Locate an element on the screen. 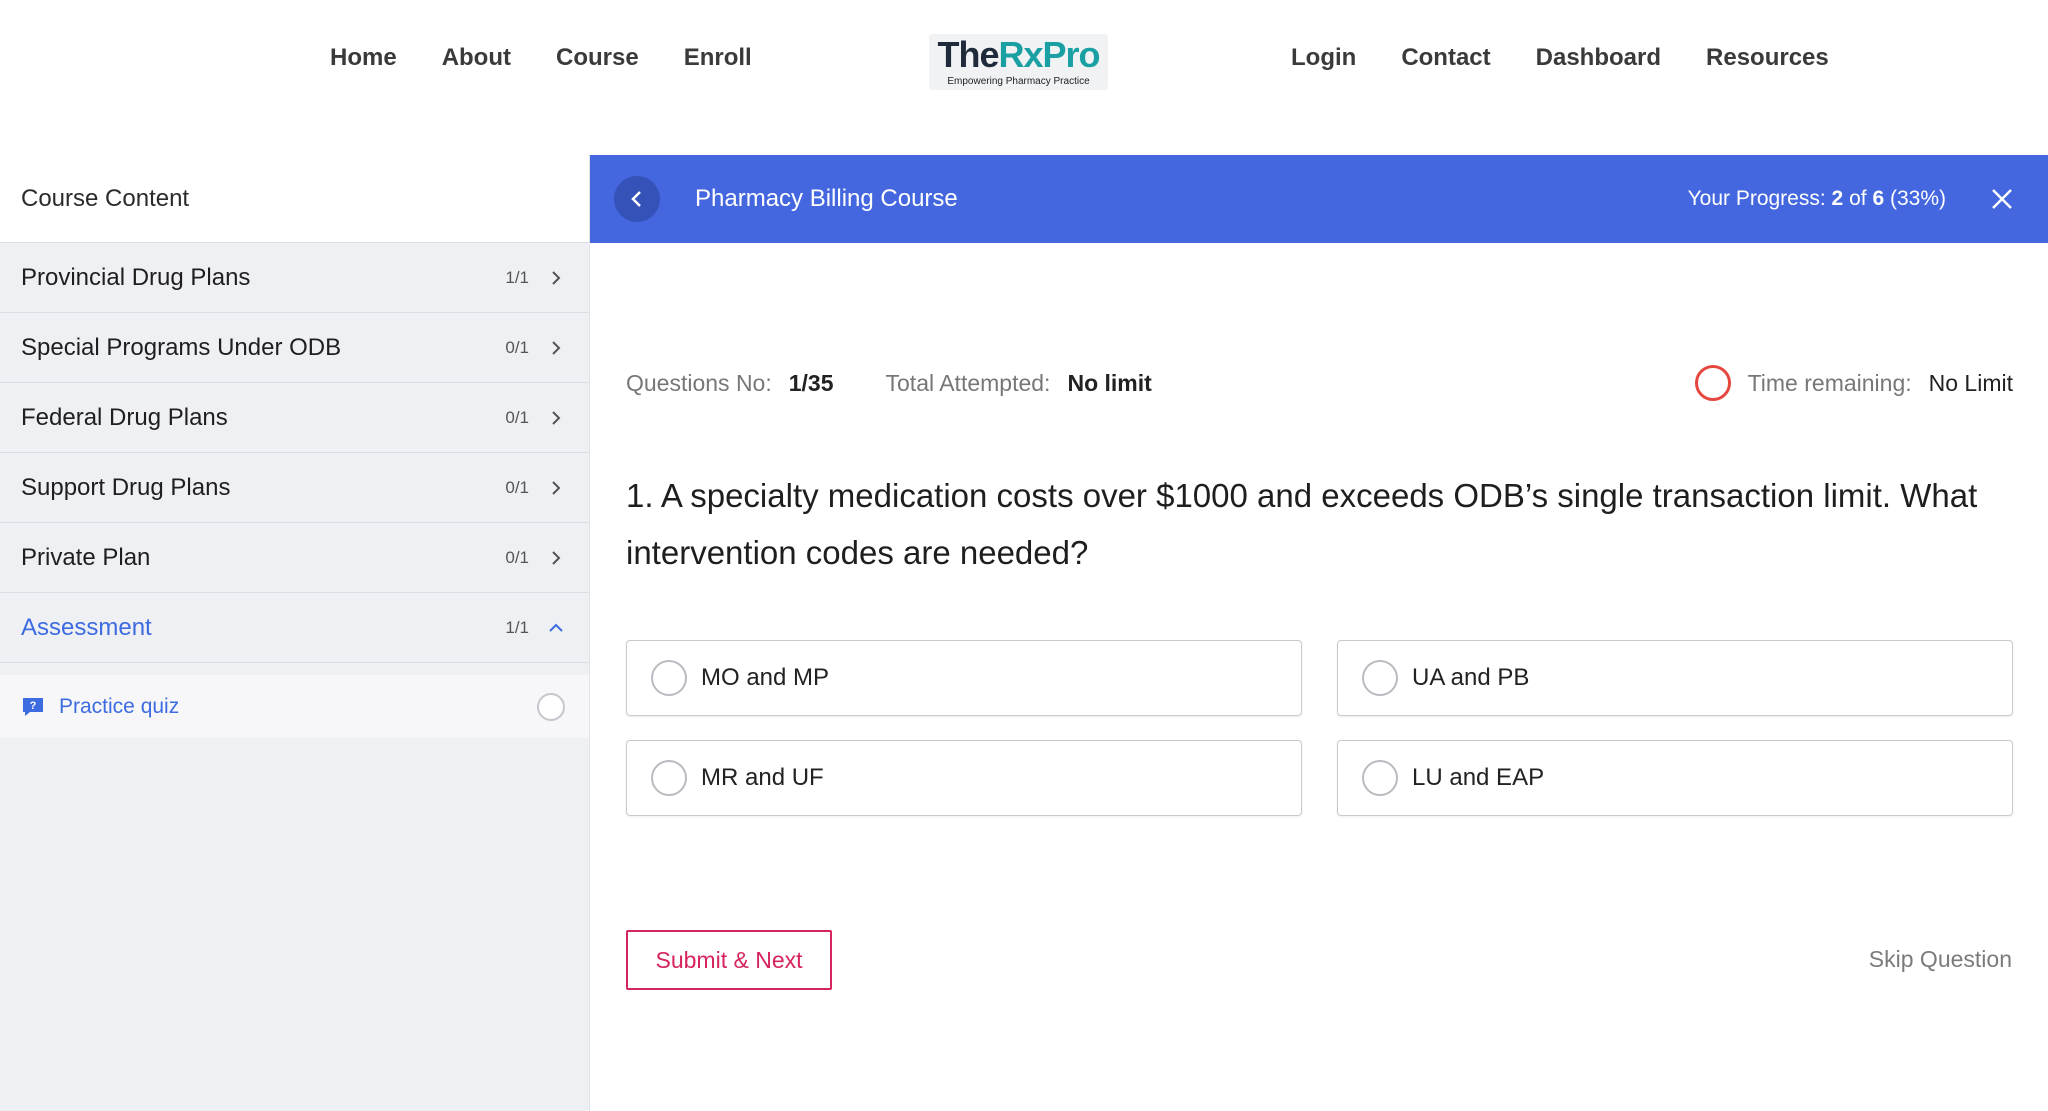 This screenshot has width=2048, height=1111. close-icon is located at coordinates (2002, 199).